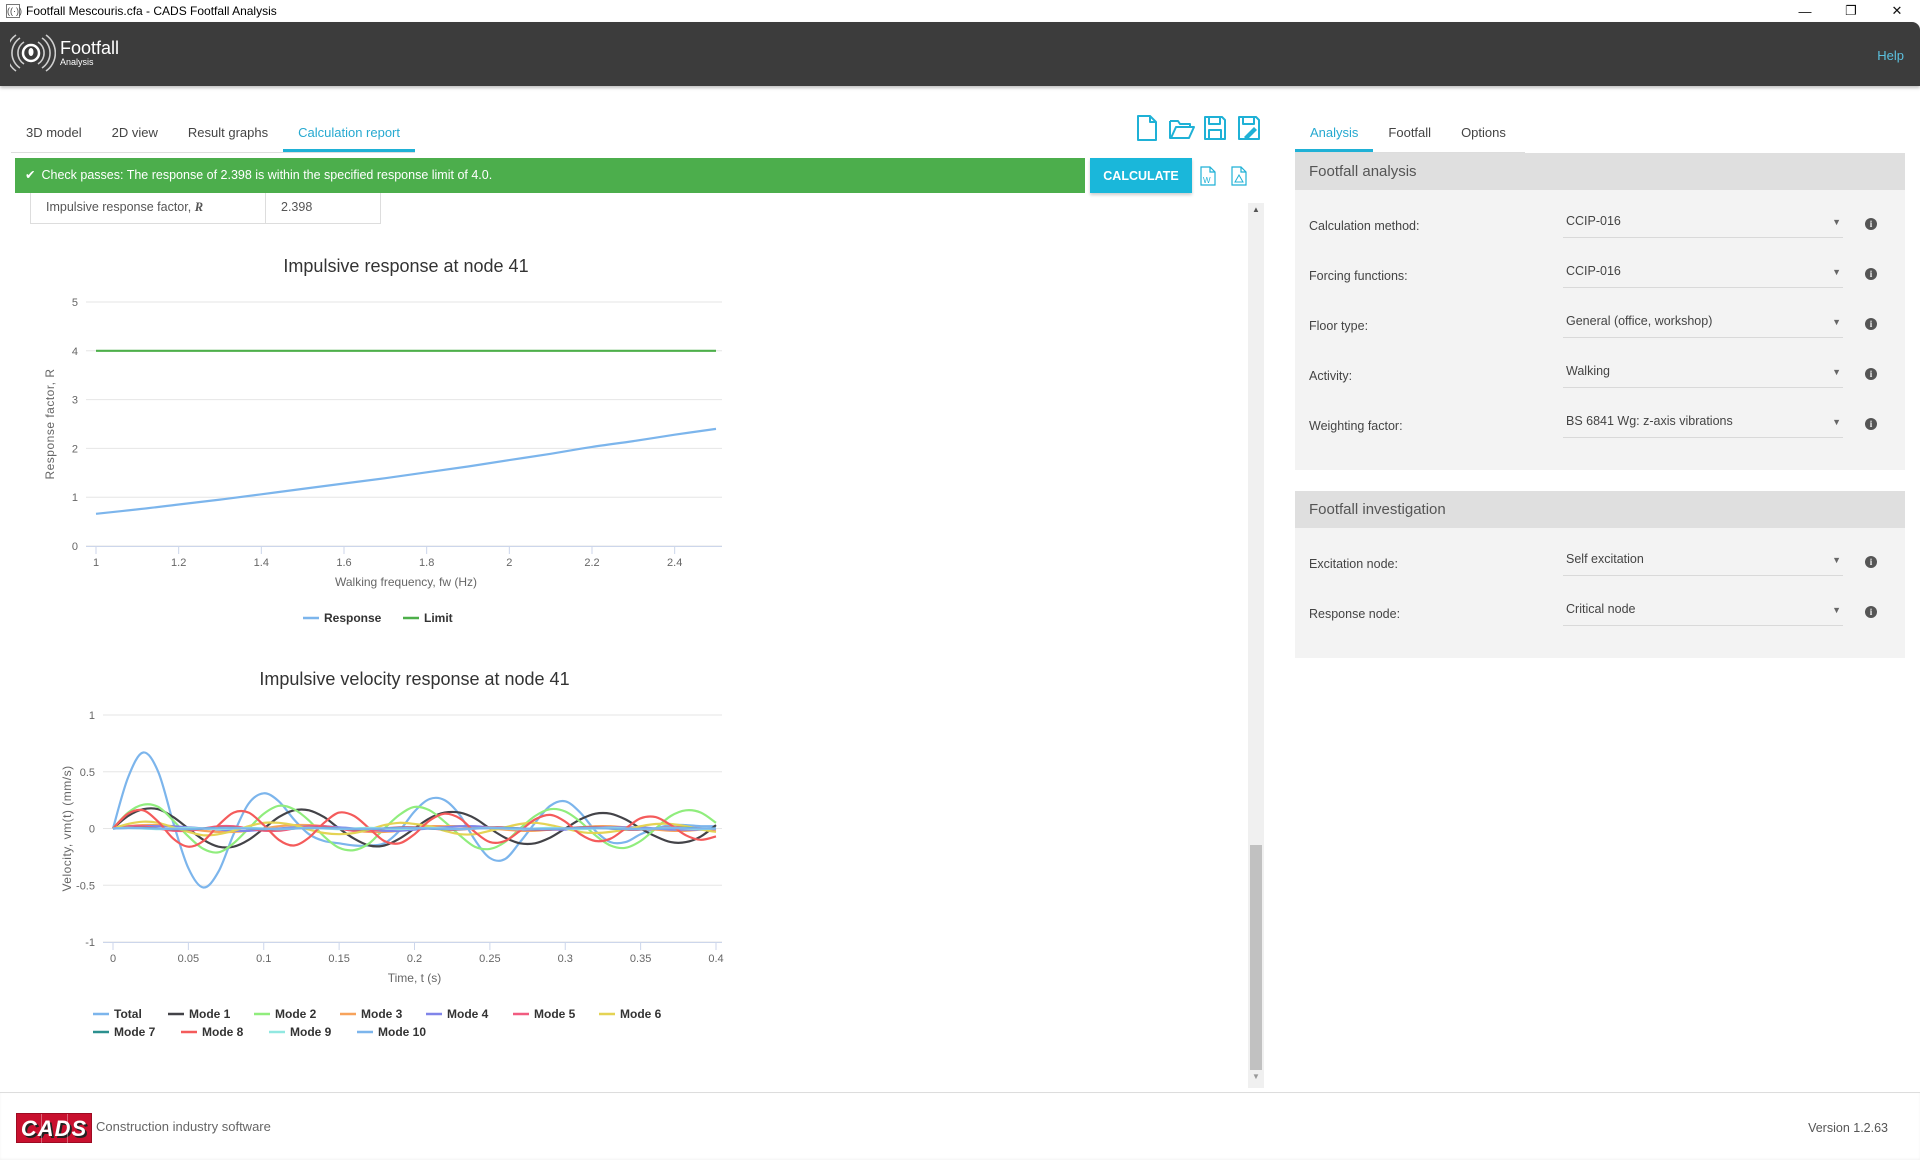 The height and width of the screenshot is (1160, 1920). Describe the element at coordinates (183, 1126) in the screenshot. I see `footer-tagline: Construction industry software` at that location.